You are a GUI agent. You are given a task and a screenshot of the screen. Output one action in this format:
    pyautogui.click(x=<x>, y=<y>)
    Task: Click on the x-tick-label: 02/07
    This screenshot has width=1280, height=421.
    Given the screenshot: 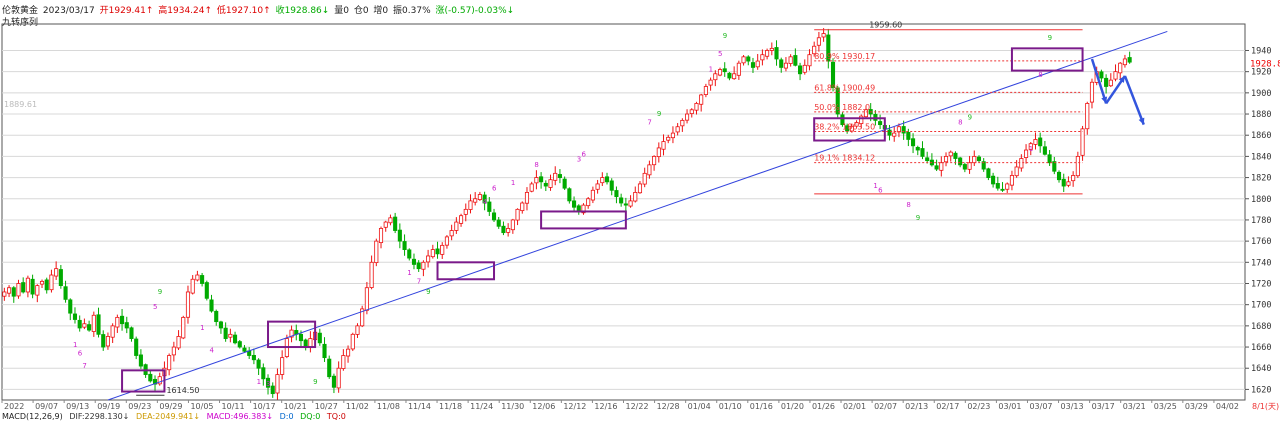 What is the action you would take?
    pyautogui.click(x=885, y=406)
    